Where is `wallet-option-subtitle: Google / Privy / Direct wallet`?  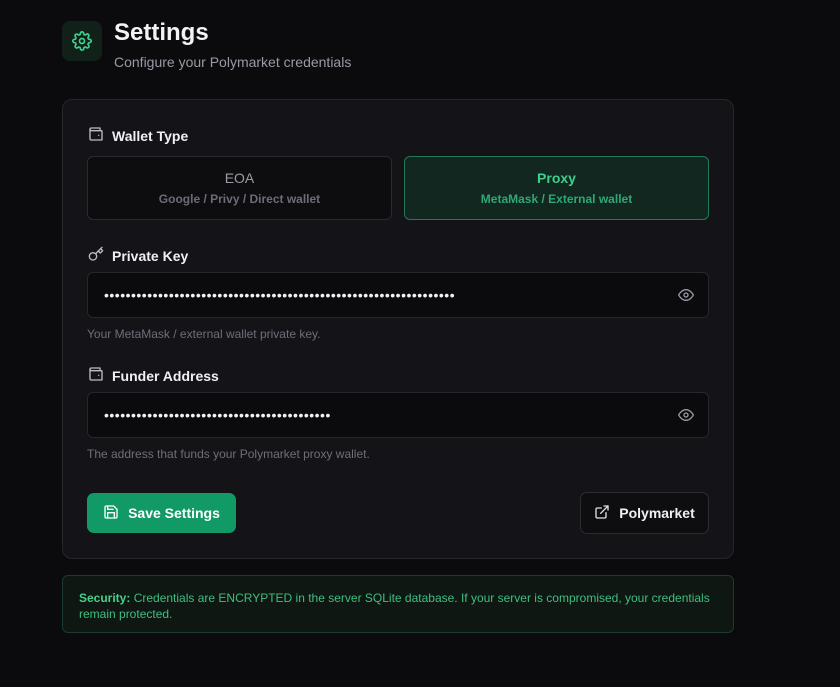 wallet-option-subtitle: Google / Privy / Direct wallet is located at coordinates (239, 199).